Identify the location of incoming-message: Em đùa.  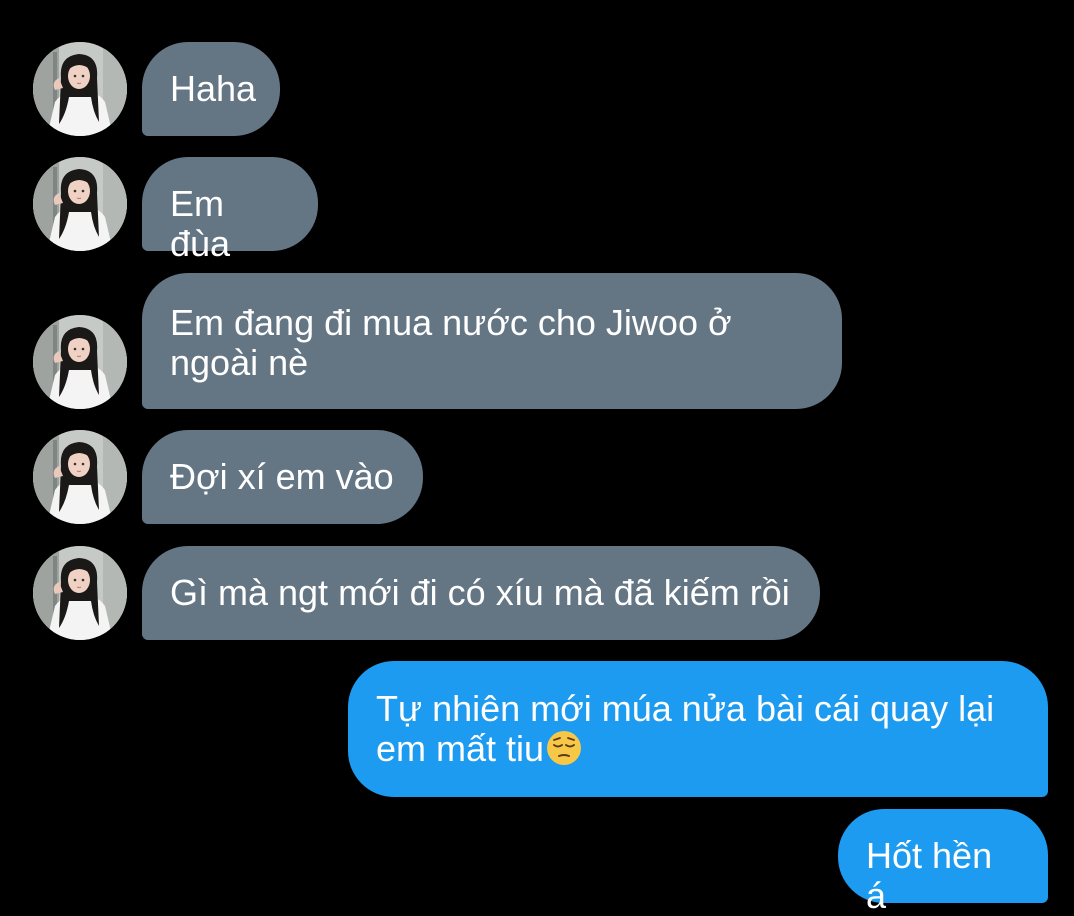
(230, 210).